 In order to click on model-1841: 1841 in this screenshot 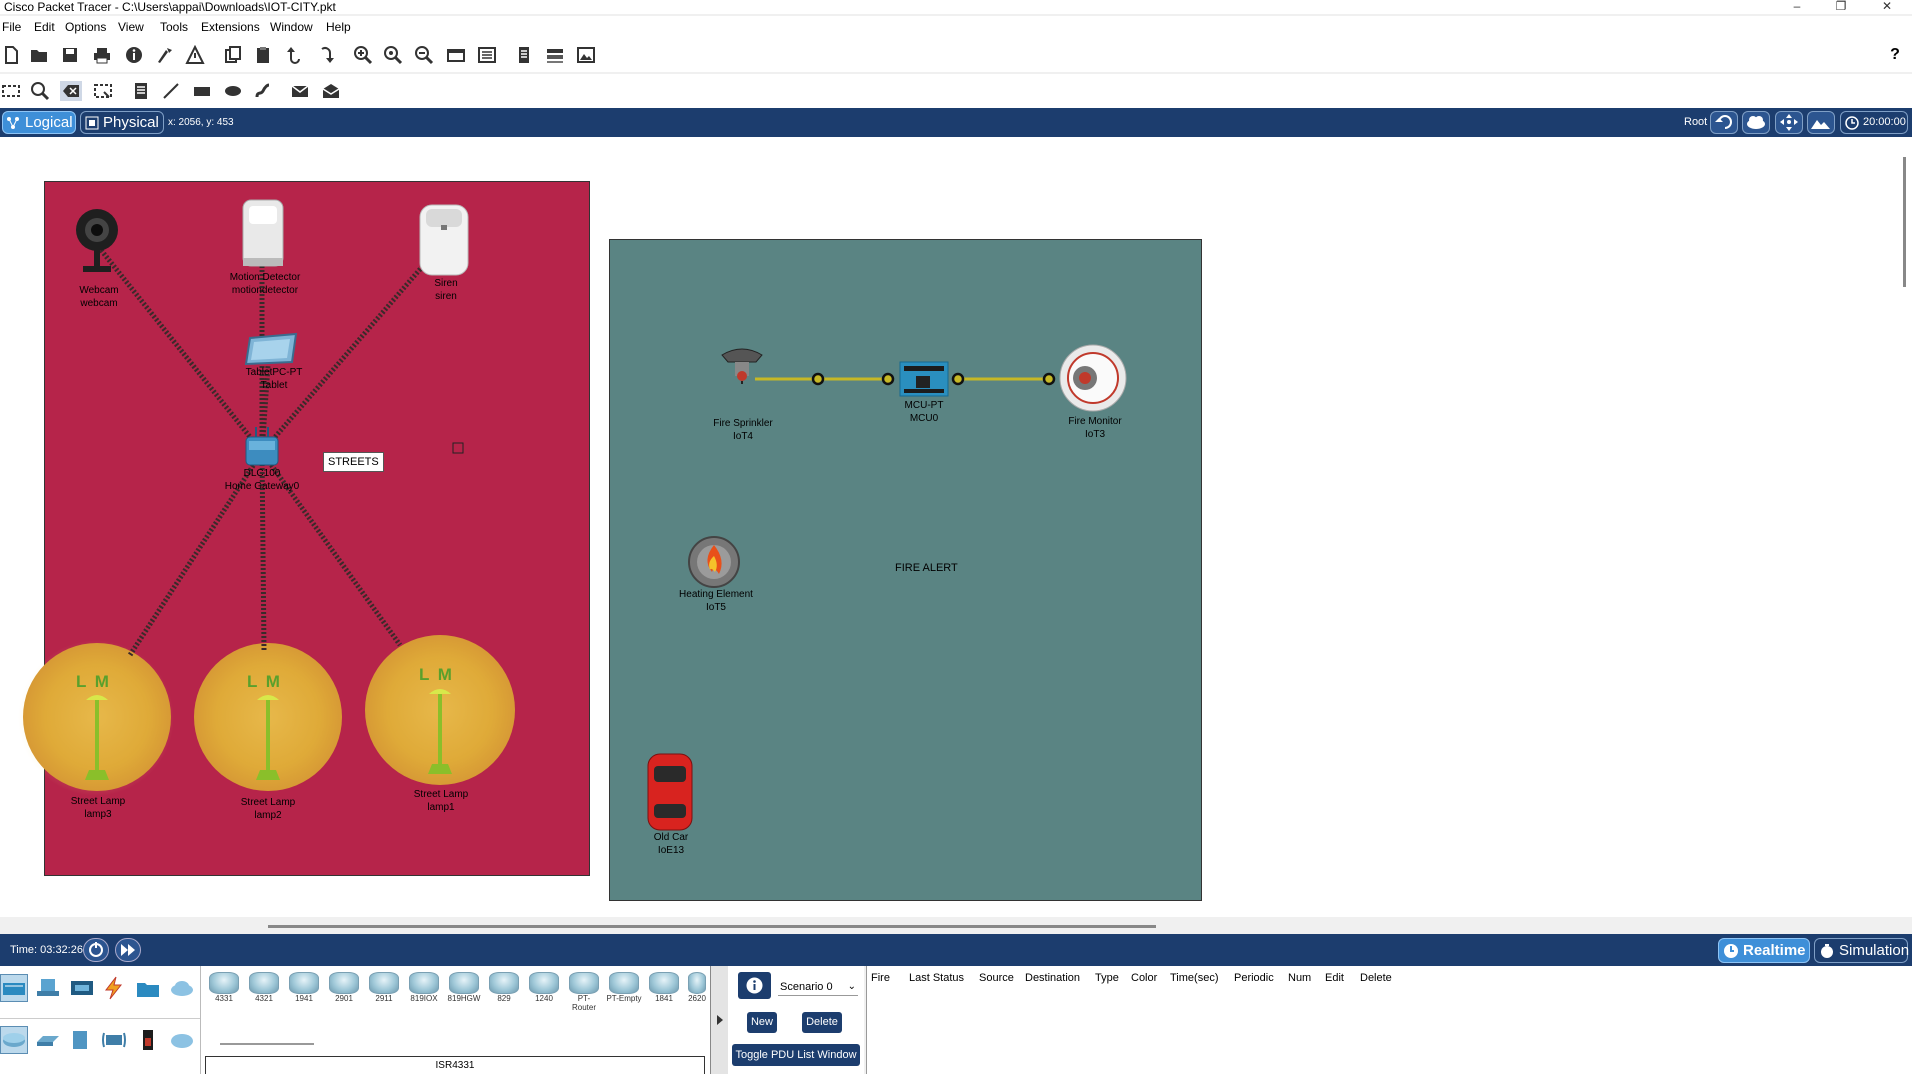, I will do `click(664, 989)`.